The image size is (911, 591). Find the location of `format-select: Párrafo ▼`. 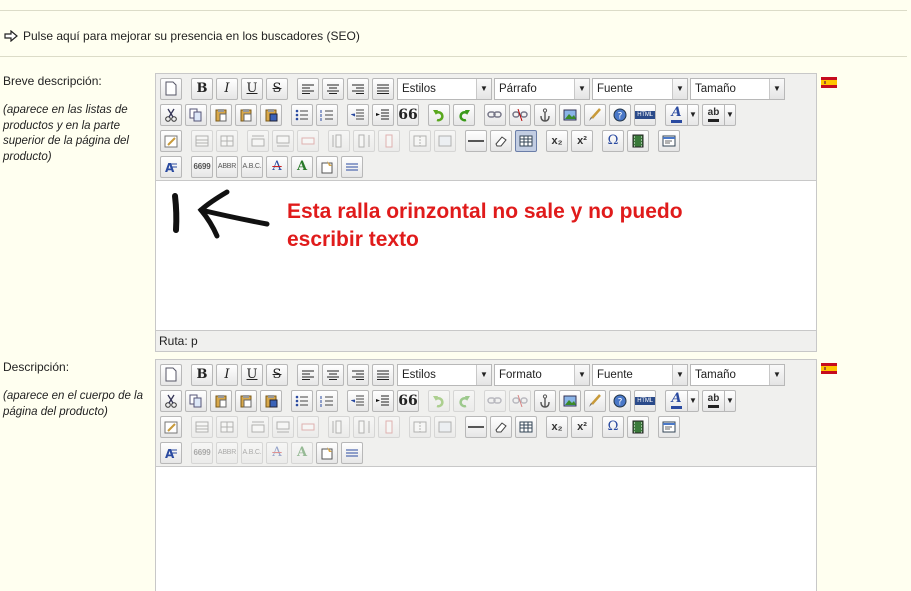

format-select: Párrafo ▼ is located at coordinates (542, 88).